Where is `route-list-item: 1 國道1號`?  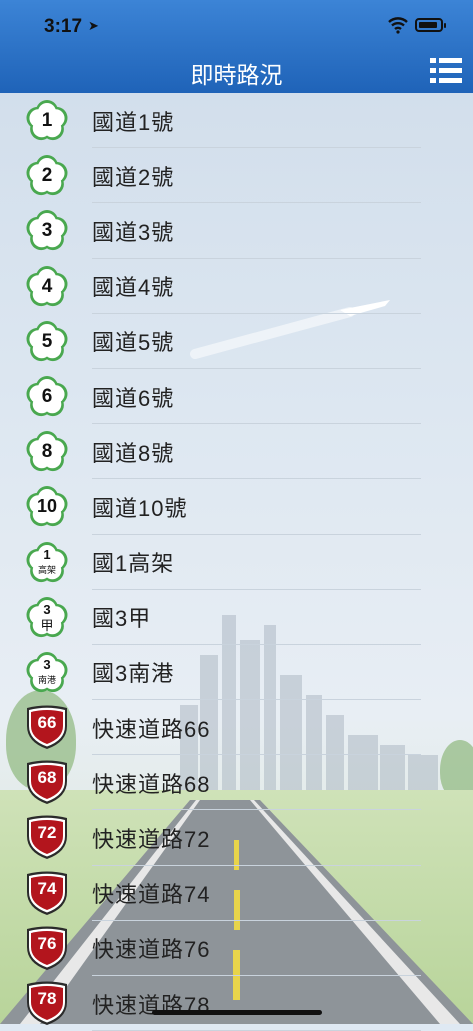 route-list-item: 1 國道1號 is located at coordinates (236, 121).